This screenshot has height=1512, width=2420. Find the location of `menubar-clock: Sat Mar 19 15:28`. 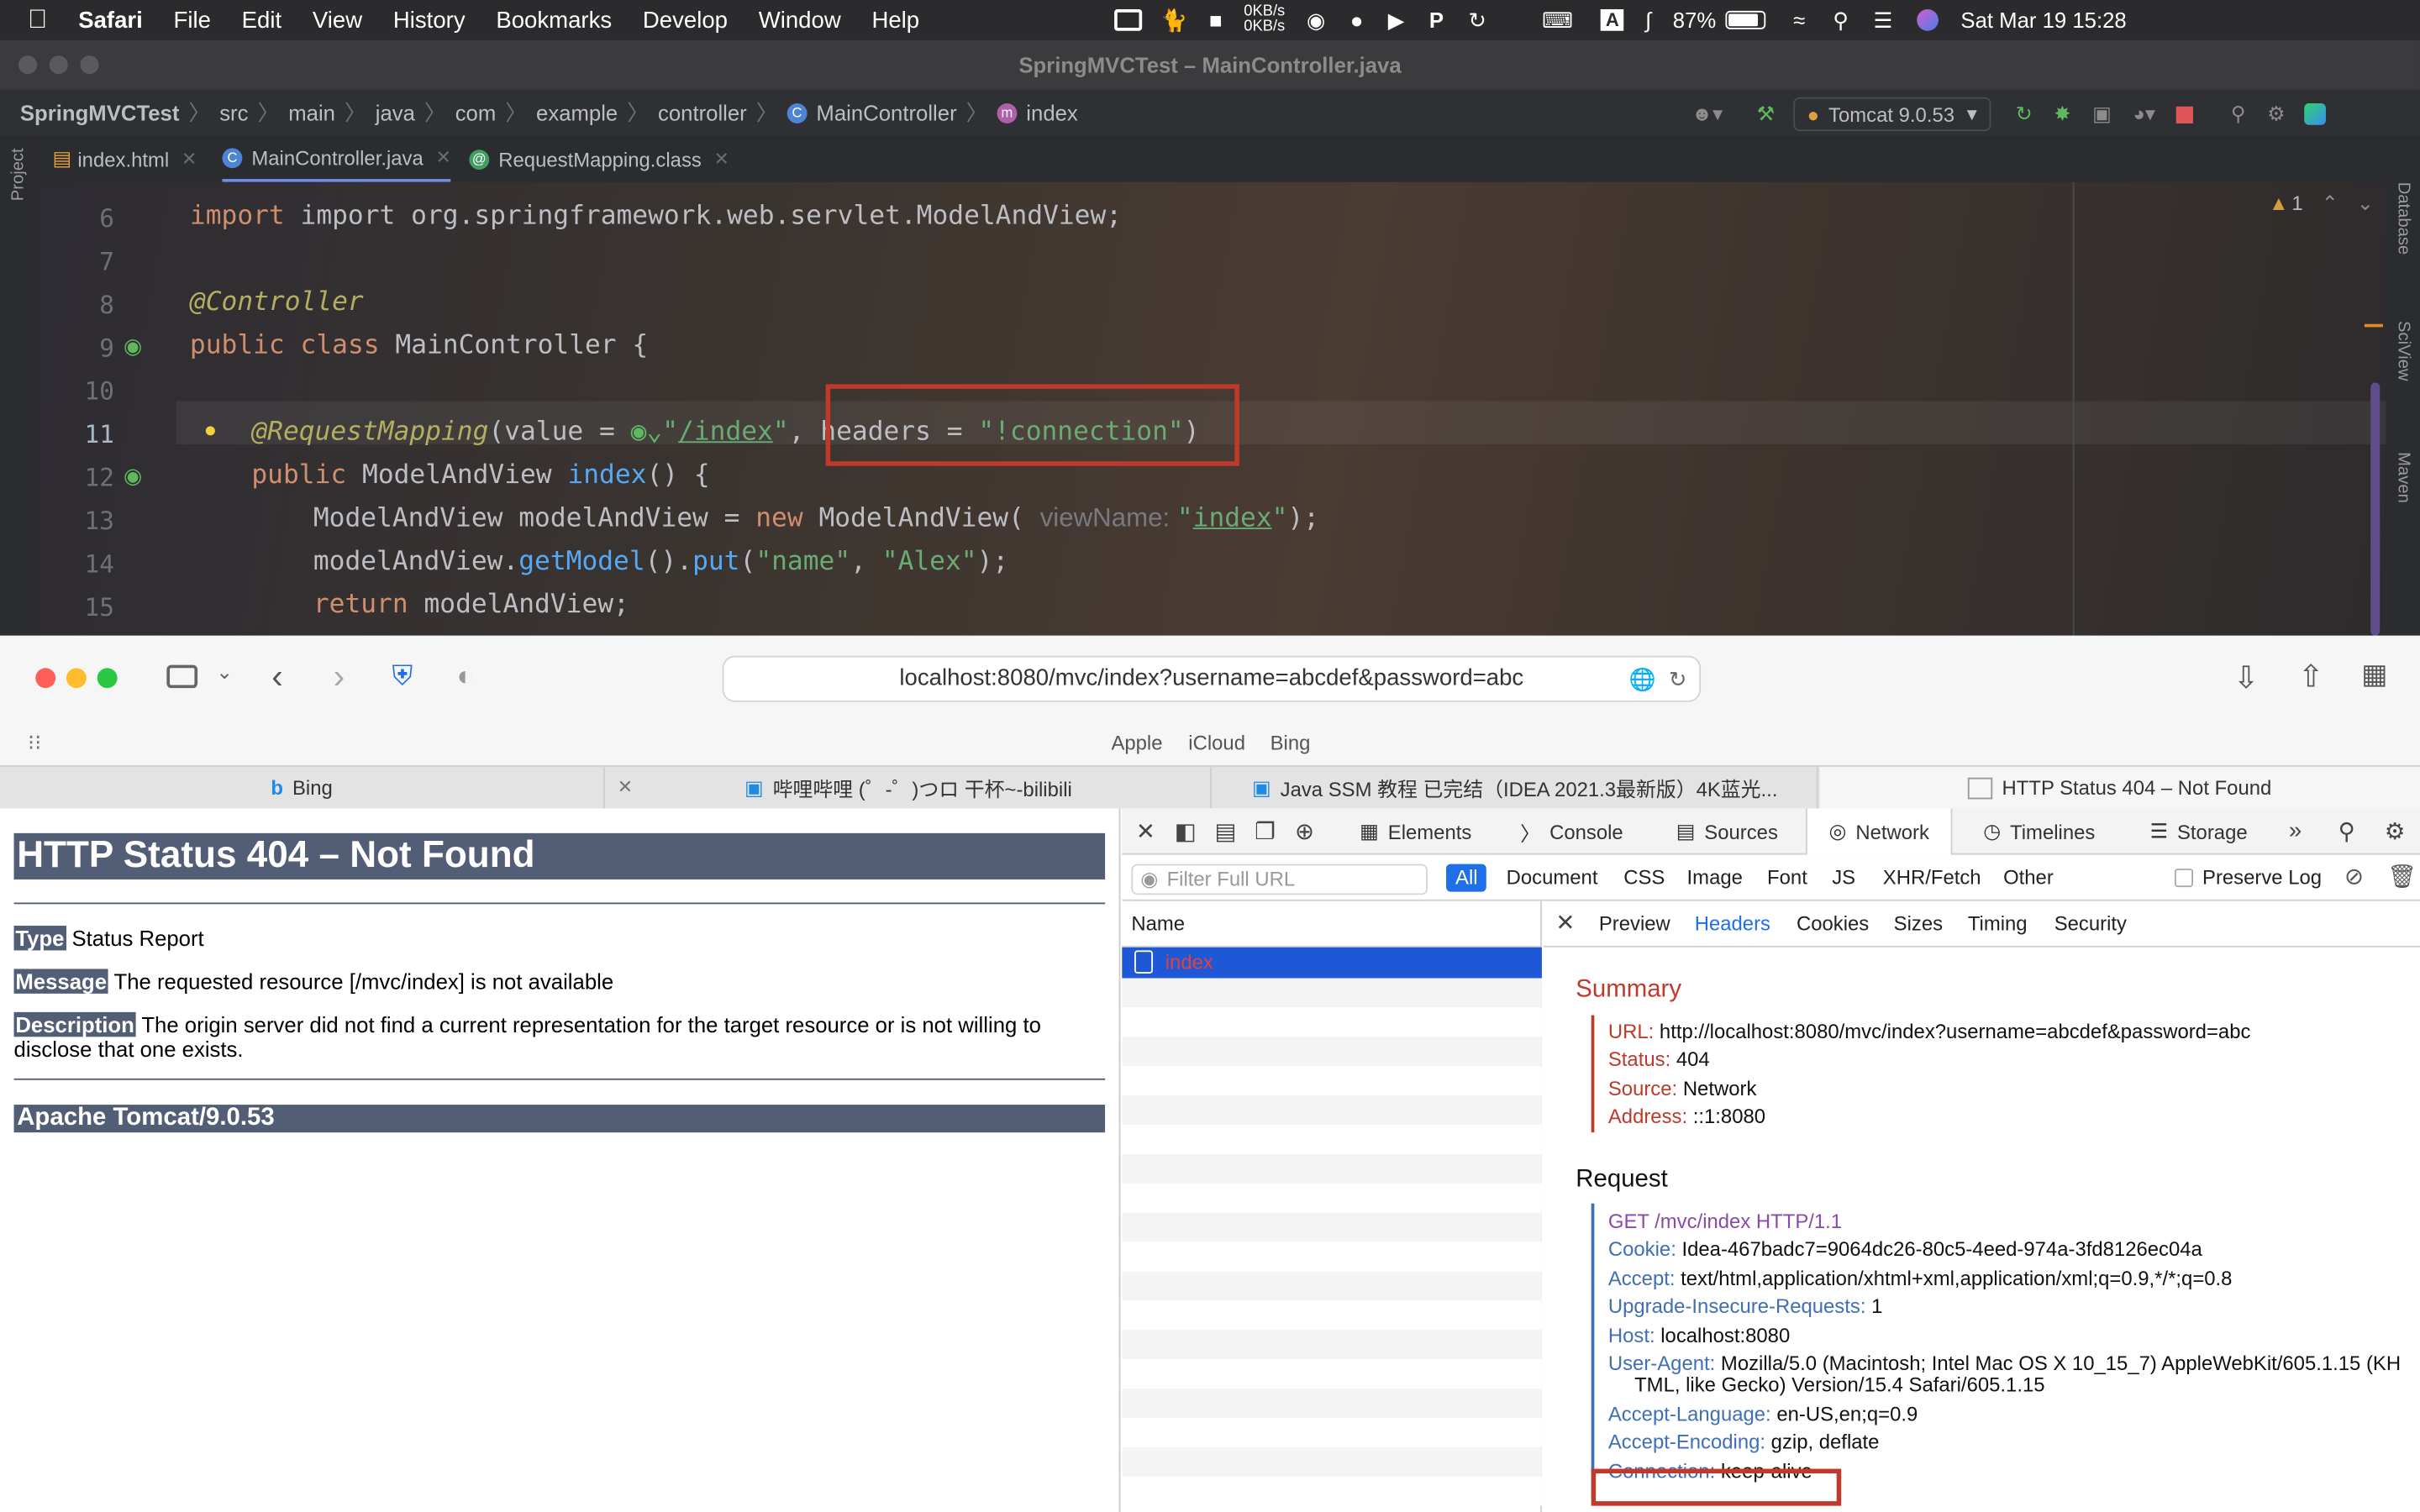

menubar-clock: Sat Mar 19 15:28 is located at coordinates (2043, 20).